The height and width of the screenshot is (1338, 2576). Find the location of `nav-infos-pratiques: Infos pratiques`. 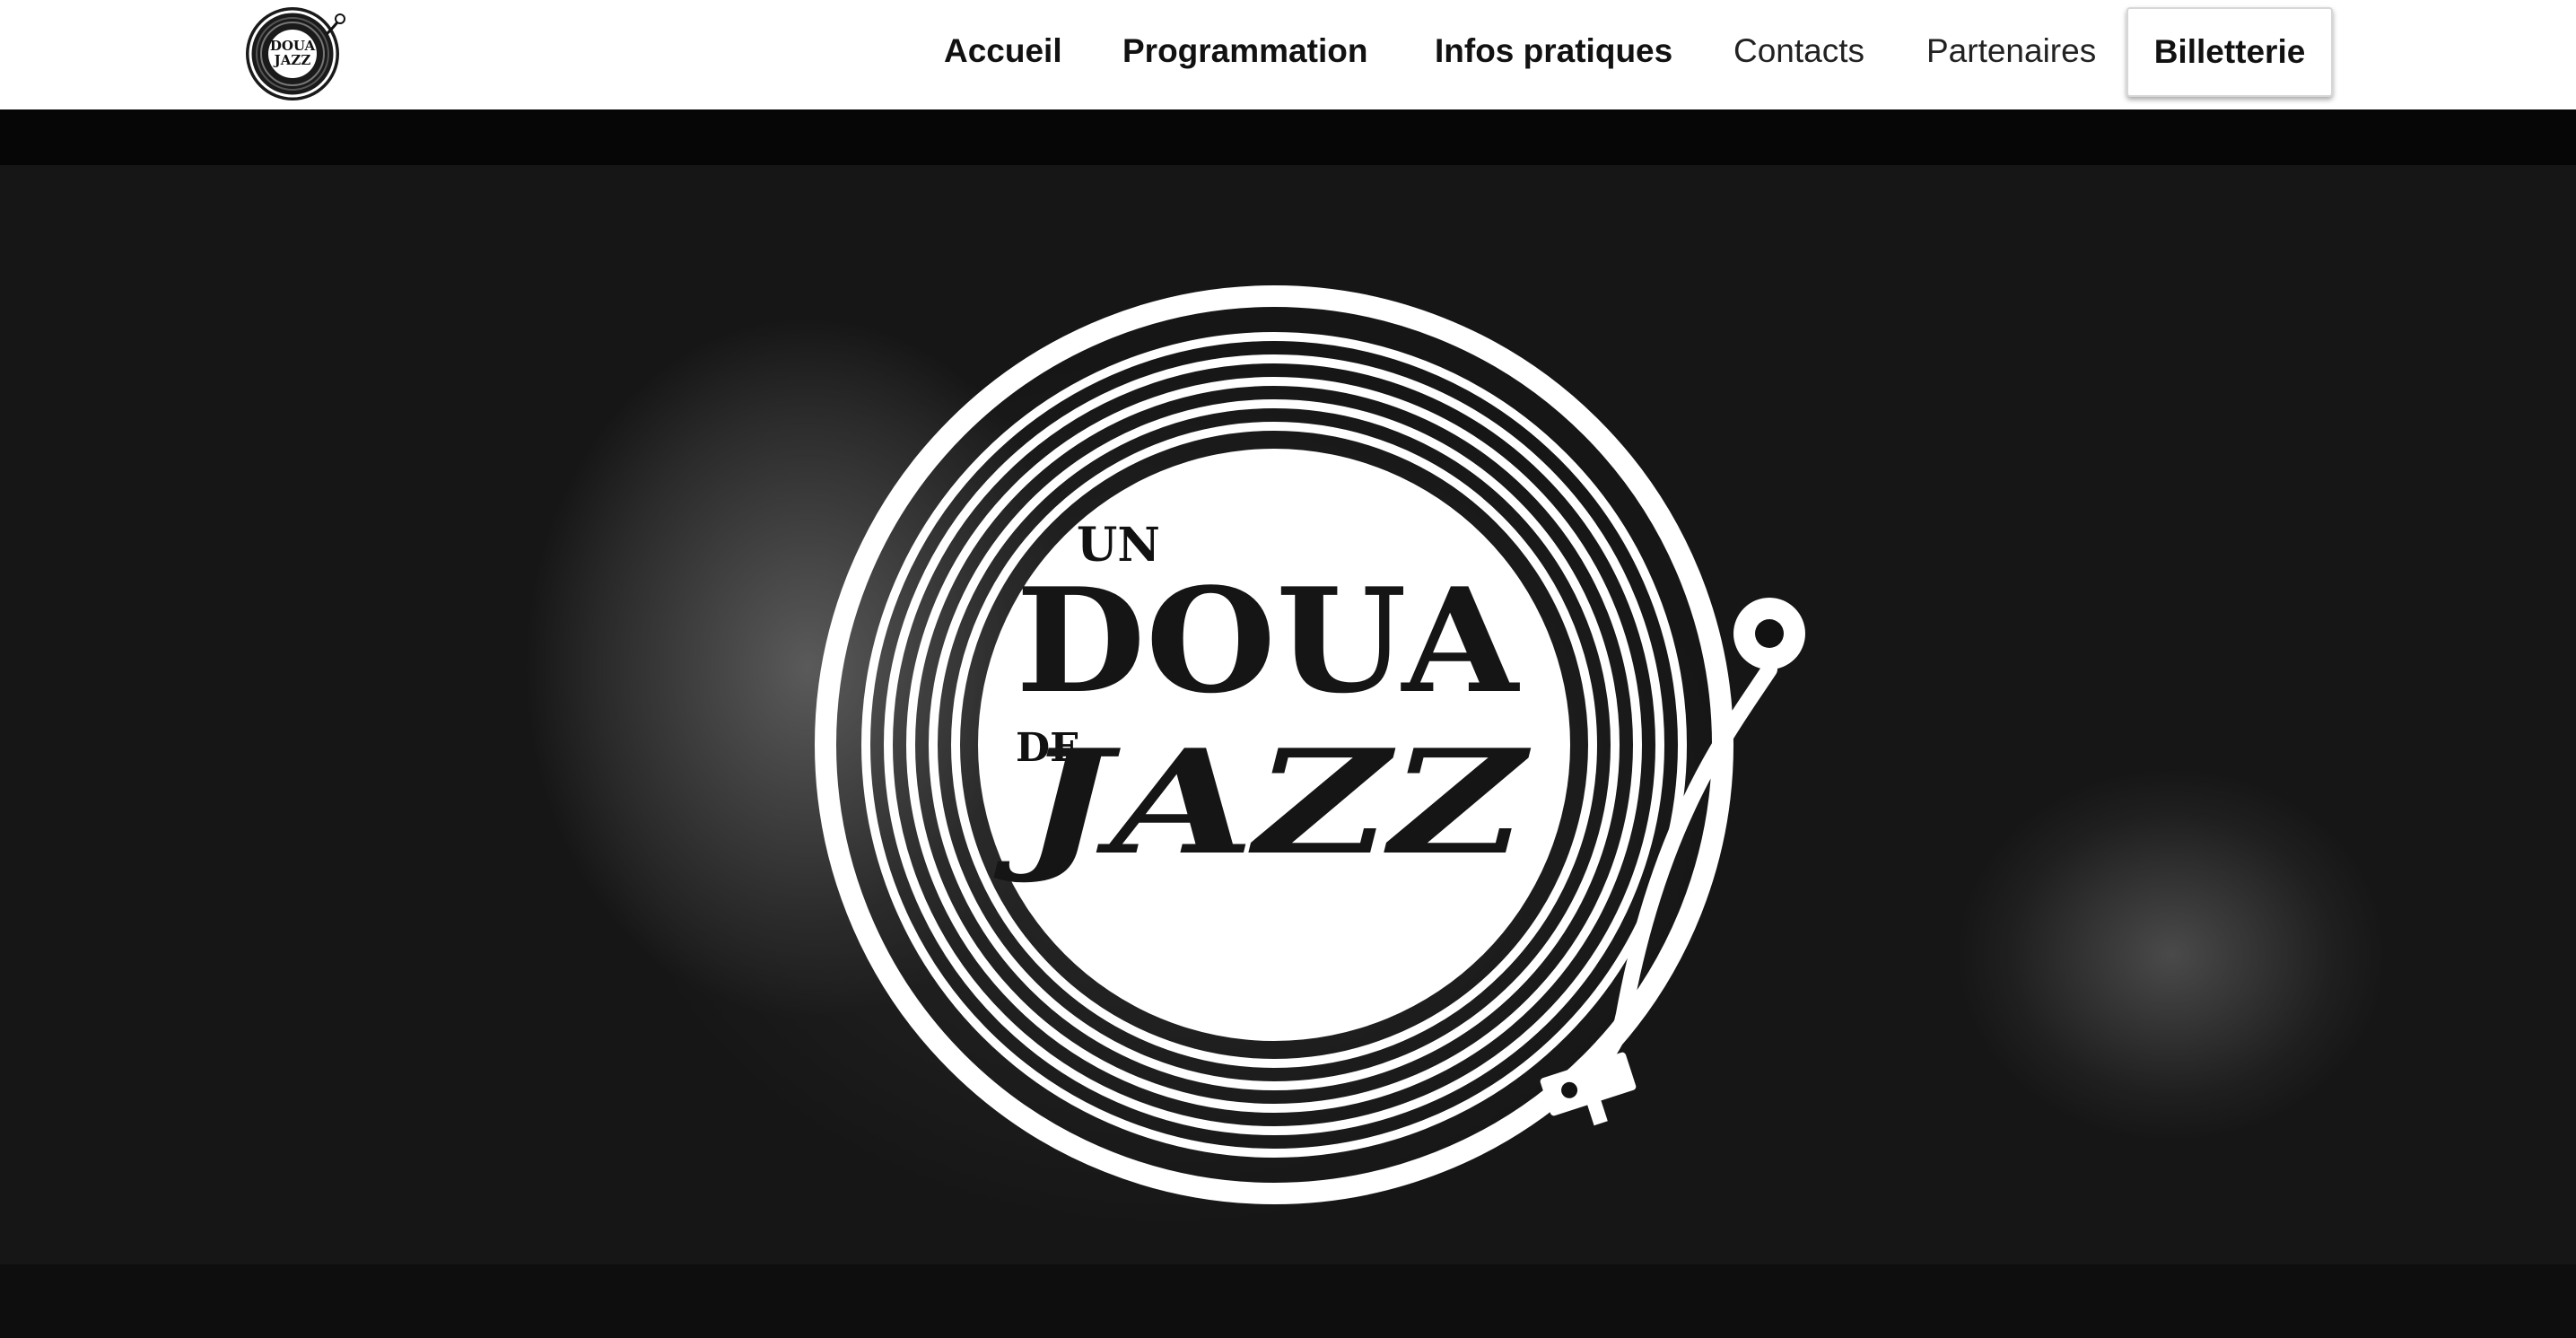

nav-infos-pratiques: Infos pratiques is located at coordinates (1554, 51).